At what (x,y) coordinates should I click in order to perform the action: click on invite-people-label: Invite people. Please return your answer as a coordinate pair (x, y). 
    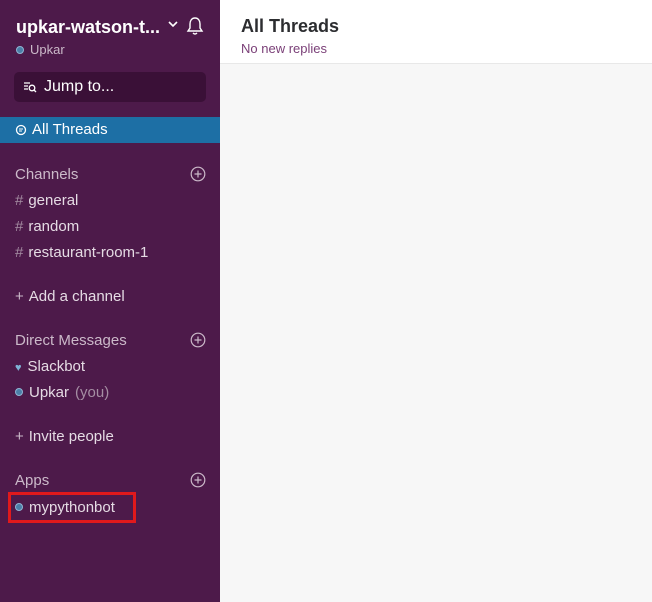
    Looking at the image, I should click on (71, 436).